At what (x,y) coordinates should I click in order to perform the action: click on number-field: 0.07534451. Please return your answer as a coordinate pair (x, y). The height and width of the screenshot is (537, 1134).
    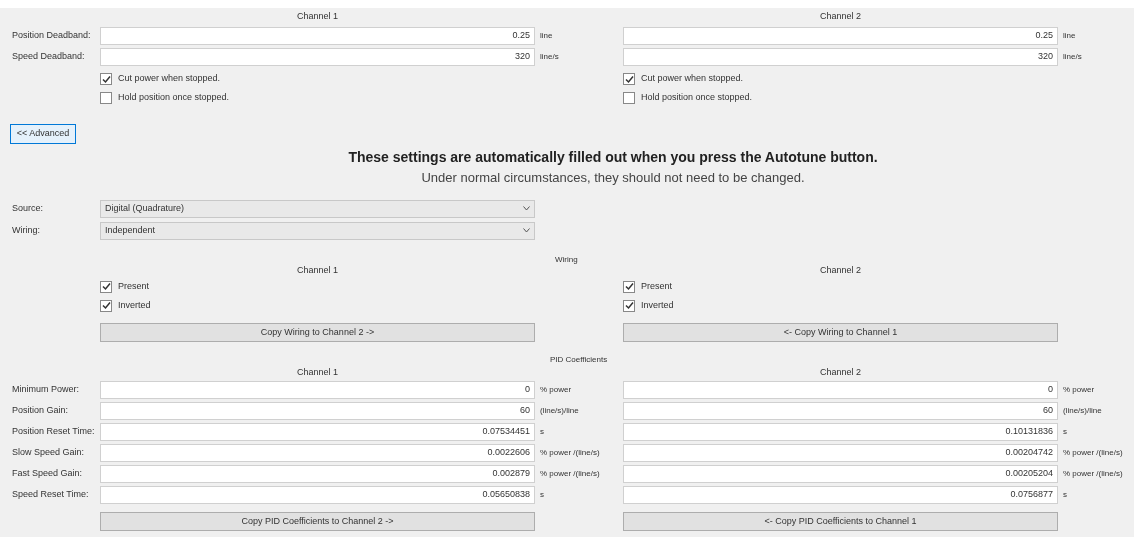
    Looking at the image, I should click on (317, 431).